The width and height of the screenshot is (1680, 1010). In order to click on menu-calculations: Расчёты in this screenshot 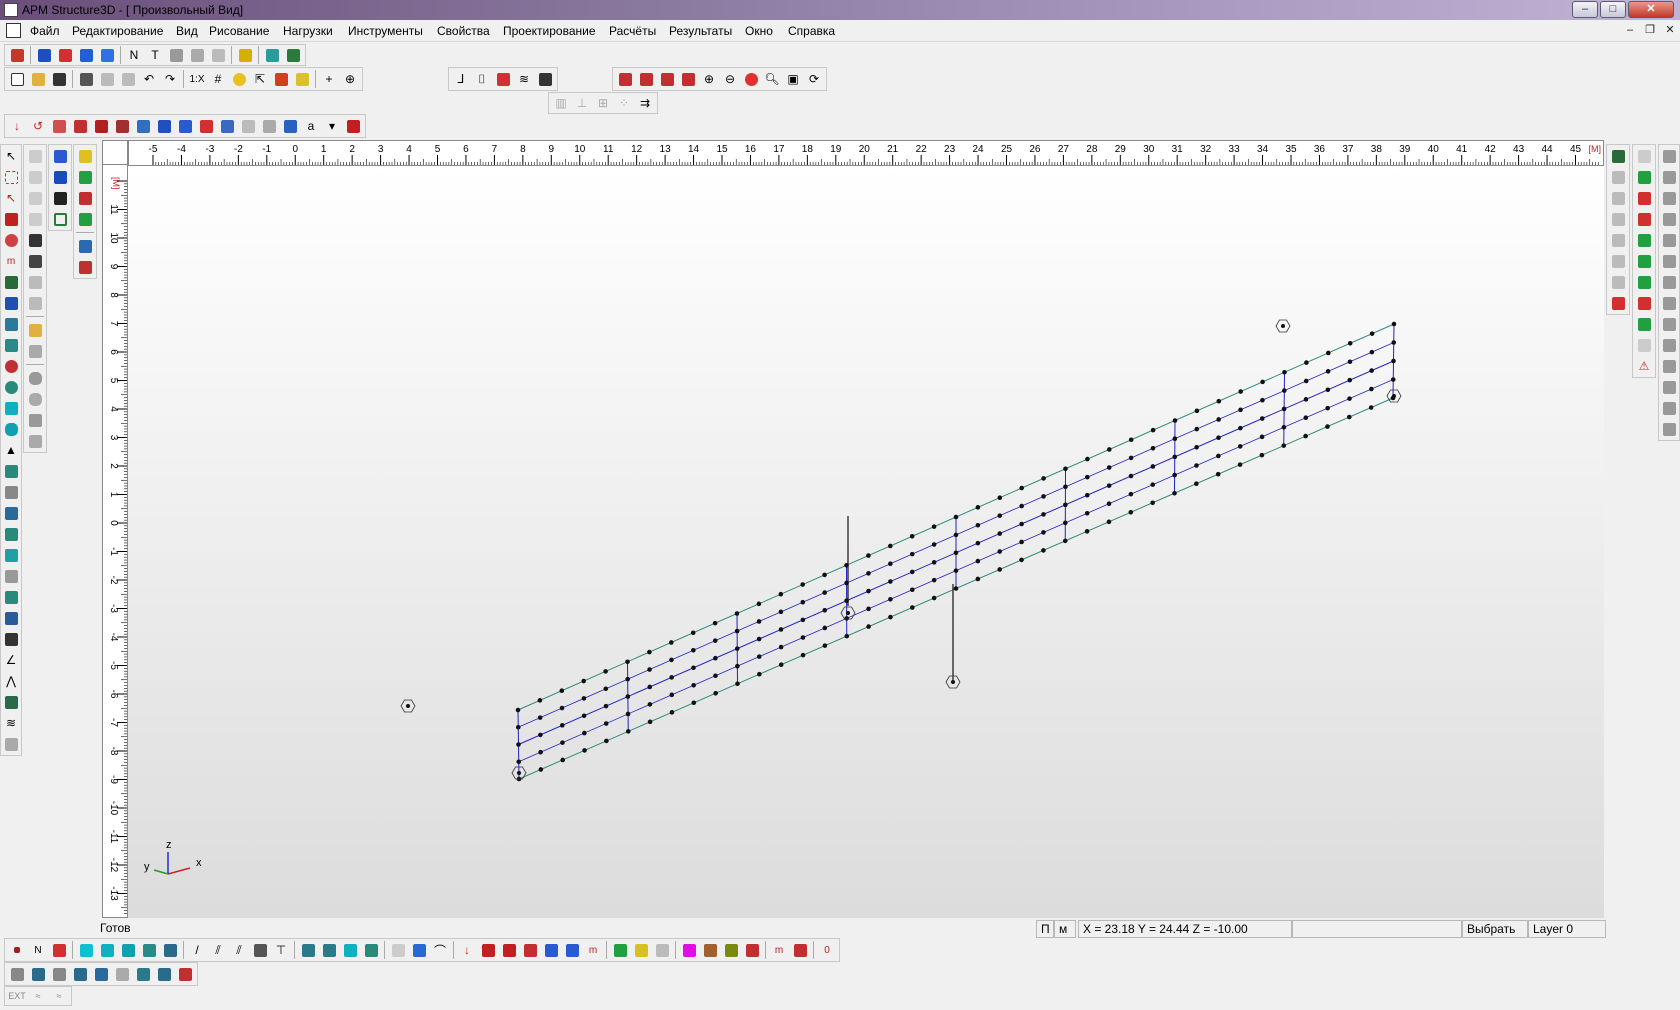, I will do `click(632, 31)`.